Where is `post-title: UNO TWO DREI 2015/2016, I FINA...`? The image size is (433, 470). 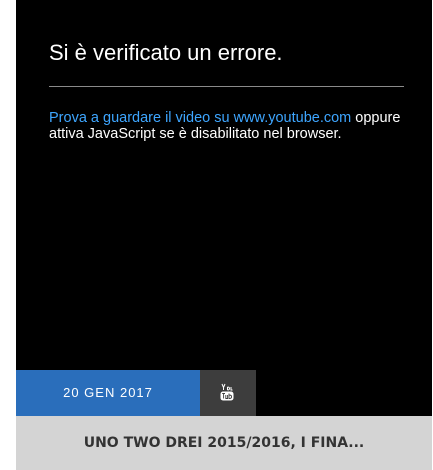 post-title: UNO TWO DREI 2015/2016, I FINA... is located at coordinates (224, 443).